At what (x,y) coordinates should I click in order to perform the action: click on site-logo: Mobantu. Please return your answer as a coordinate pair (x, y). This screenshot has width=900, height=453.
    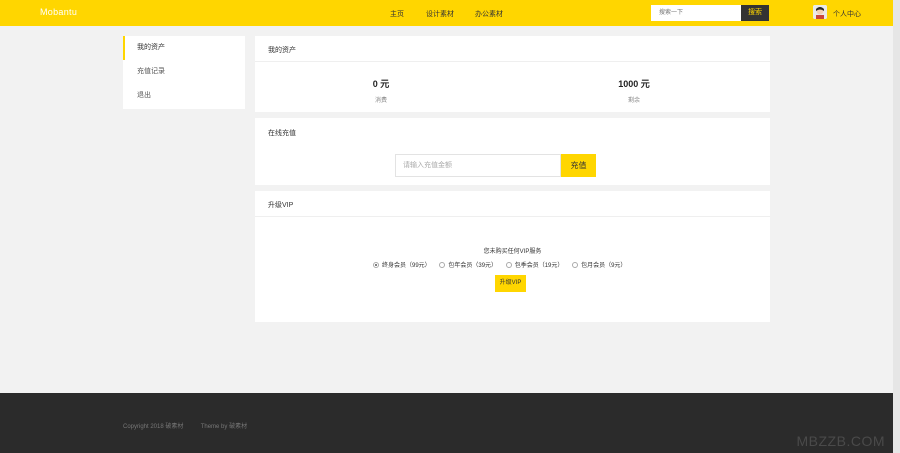
    Looking at the image, I should click on (58, 12).